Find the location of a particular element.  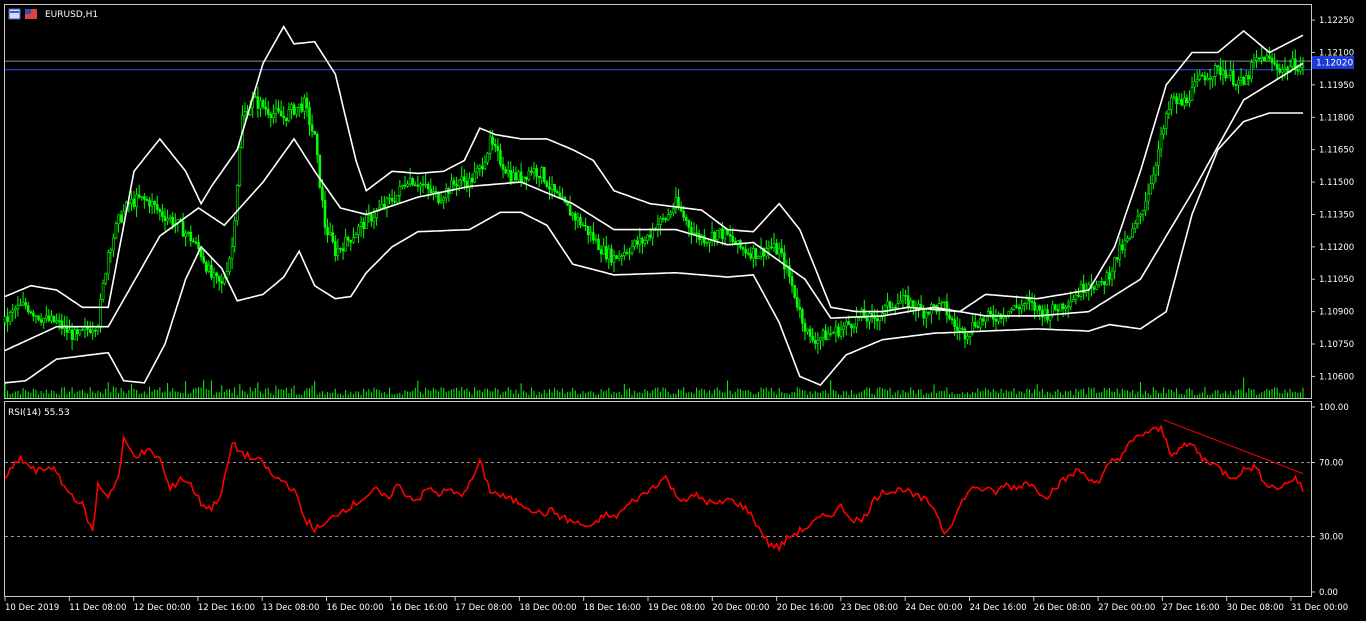

price-tick-label: 1.11200 is located at coordinates (1336, 248).